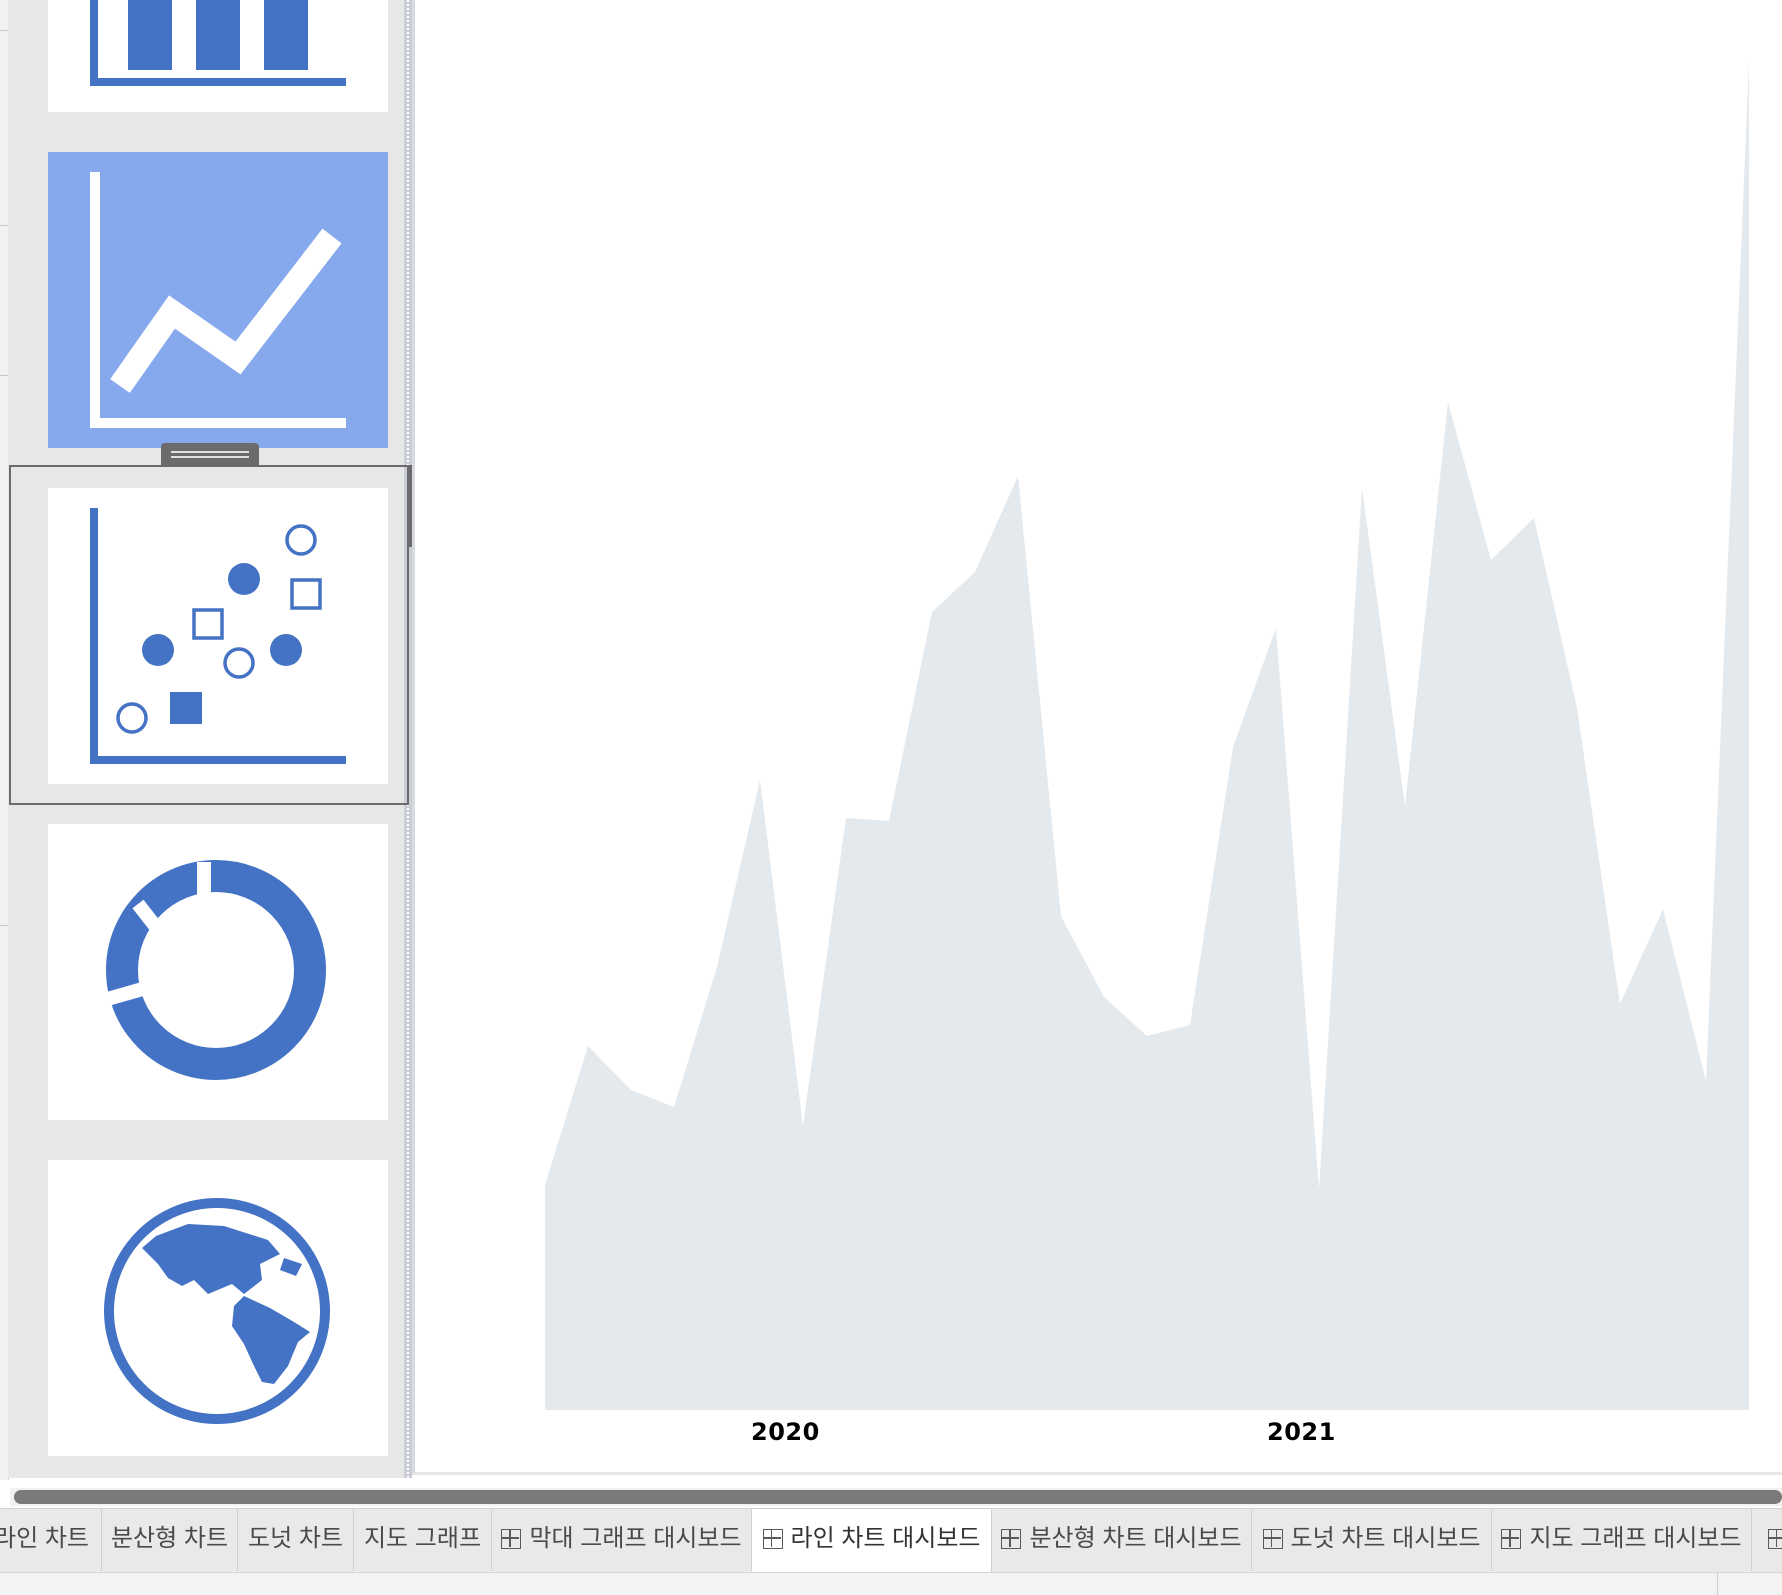 The width and height of the screenshot is (1782, 1595). What do you see at coordinates (1767, 1540) in the screenshot?
I see `tab-next-partial` at bounding box center [1767, 1540].